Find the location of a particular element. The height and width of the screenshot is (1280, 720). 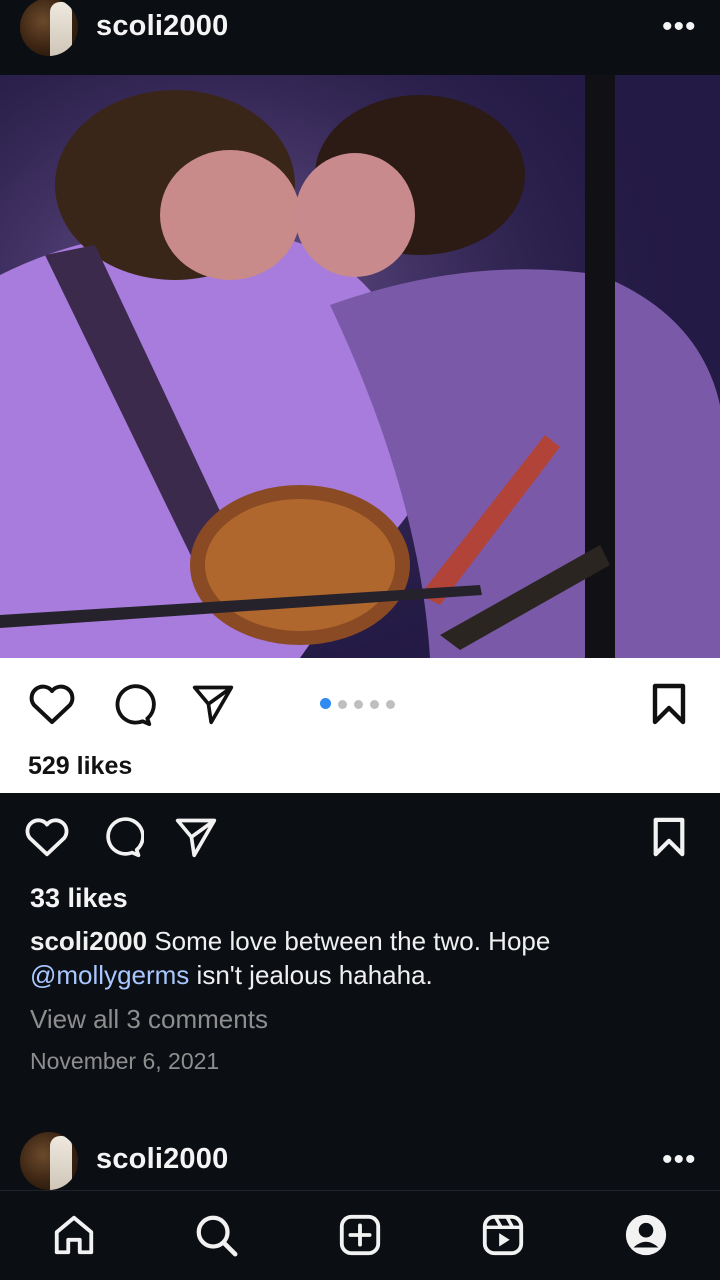

post-header: scoli2000 ••• is located at coordinates (360, 31).